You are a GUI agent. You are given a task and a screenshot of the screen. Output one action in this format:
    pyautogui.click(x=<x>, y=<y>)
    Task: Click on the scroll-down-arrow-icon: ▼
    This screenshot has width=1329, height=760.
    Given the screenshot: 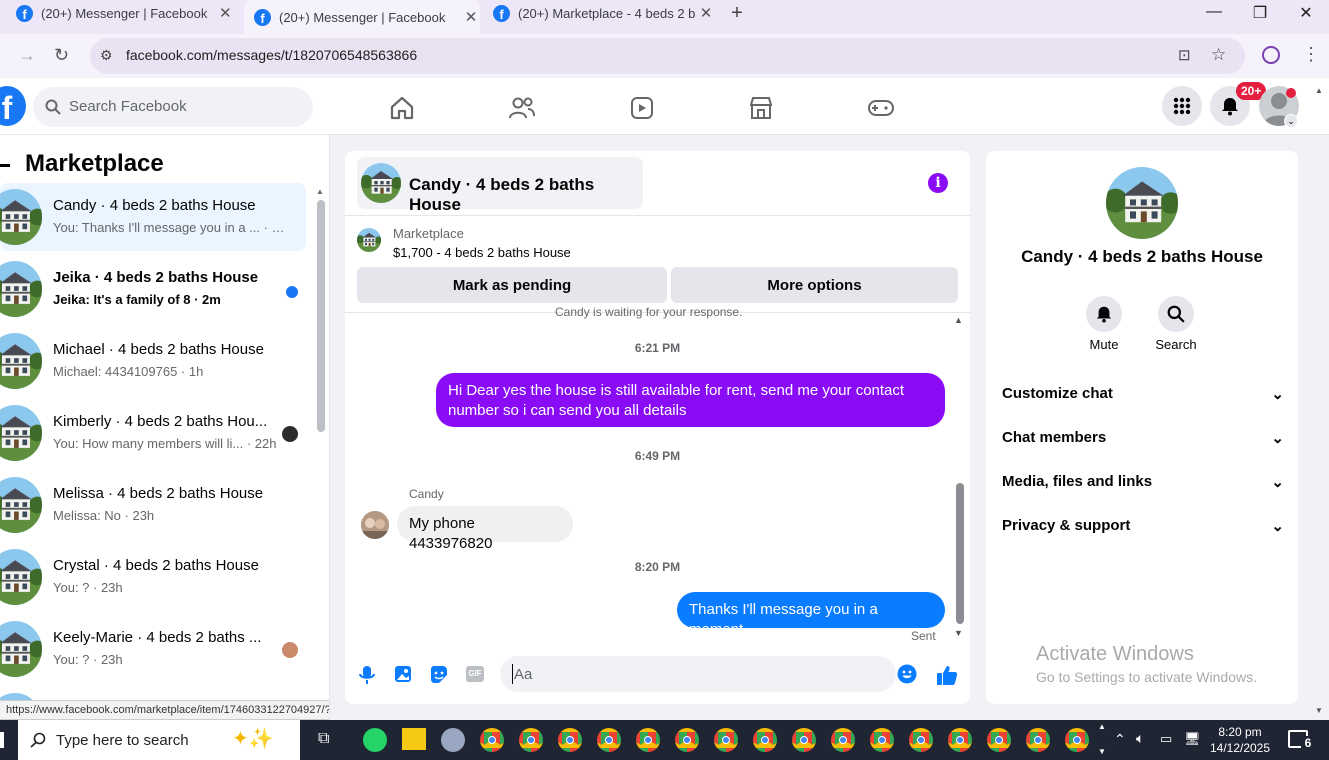 What is the action you would take?
    pyautogui.click(x=958, y=633)
    